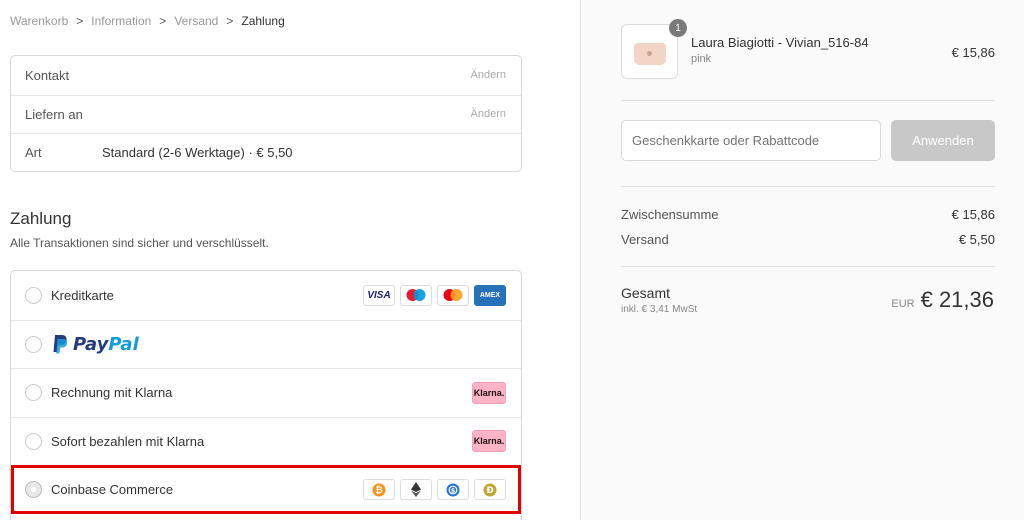 The width and height of the screenshot is (1024, 520). Describe the element at coordinates (973, 214) in the screenshot. I see `subtotal-value: € 15,86` at that location.